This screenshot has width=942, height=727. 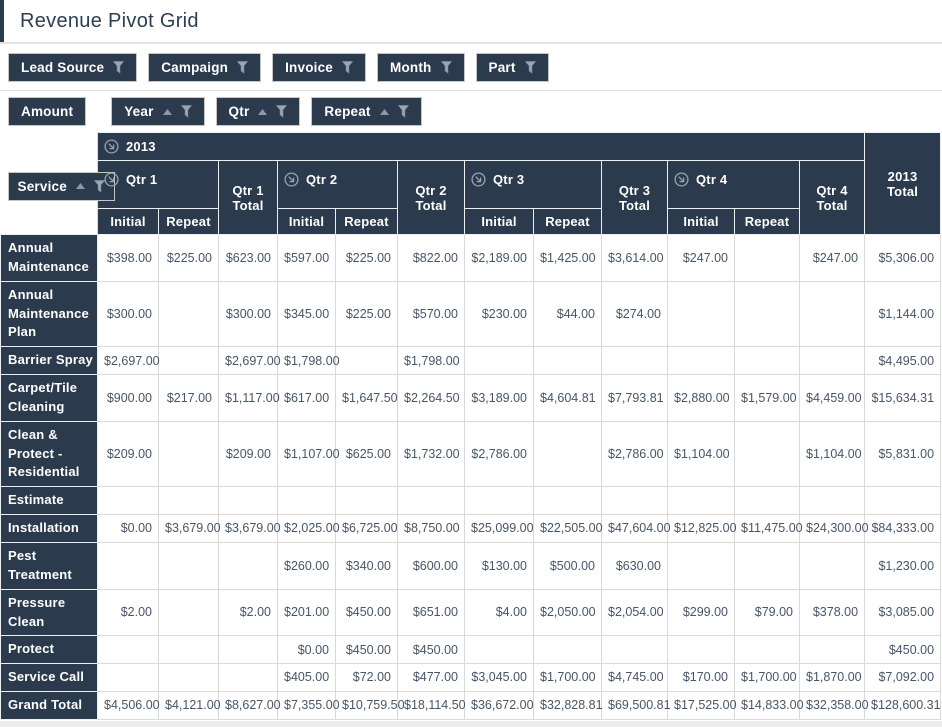 What do you see at coordinates (421, 67) in the screenshot?
I see `filter-field-month: Month` at bounding box center [421, 67].